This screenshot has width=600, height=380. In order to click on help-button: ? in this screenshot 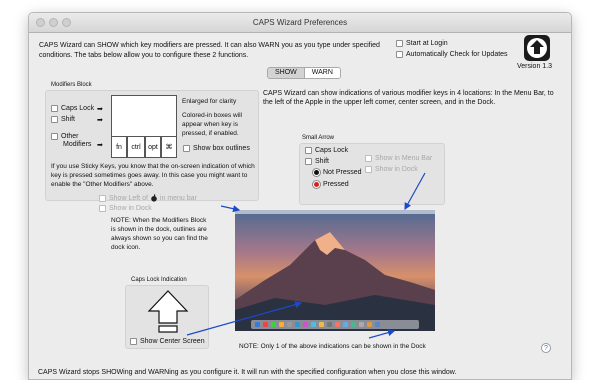, I will do `click(546, 348)`.